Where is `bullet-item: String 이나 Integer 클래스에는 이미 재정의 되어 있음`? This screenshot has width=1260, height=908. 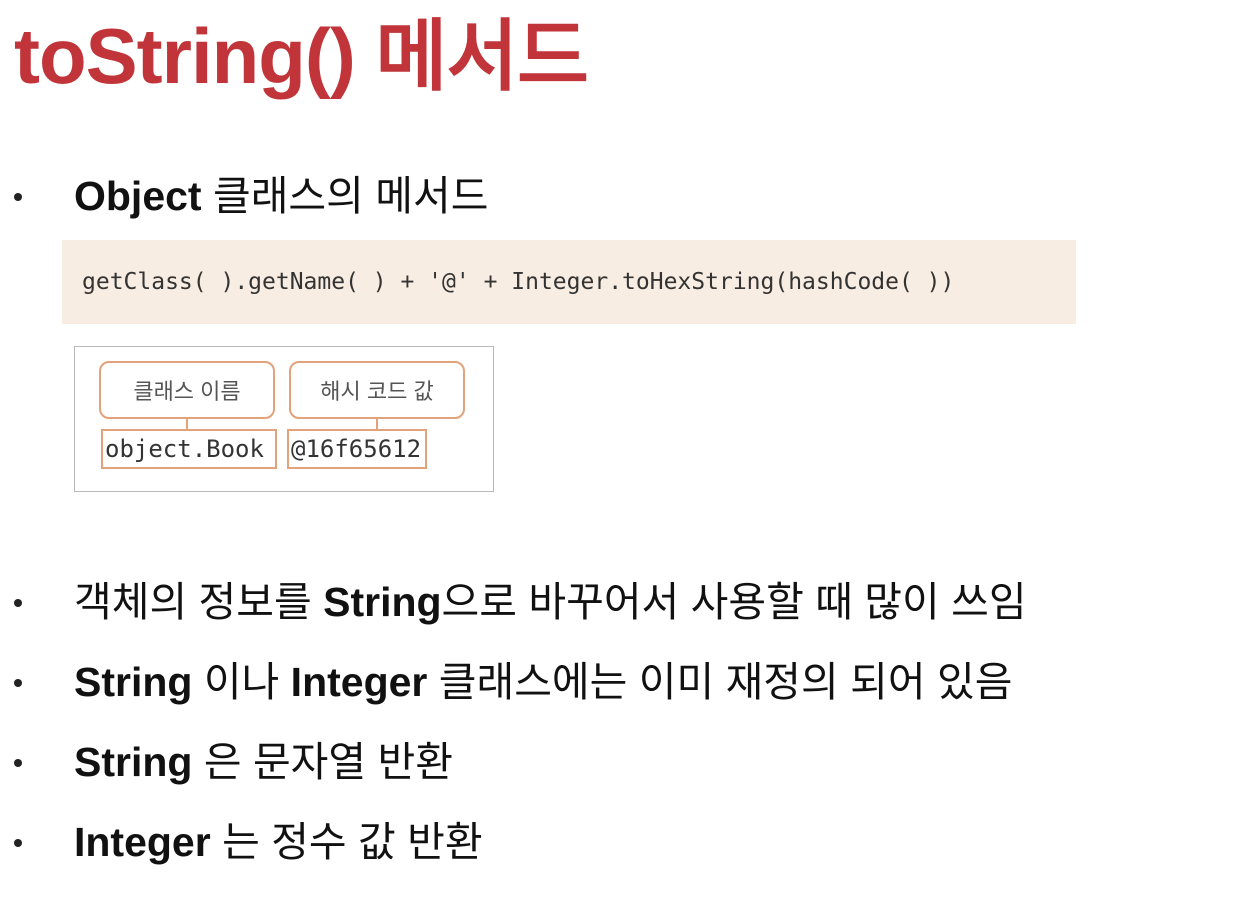
bullet-item: String 이나 Integer 클래스에는 이미 재정의 되어 있음 is located at coordinates (513, 682).